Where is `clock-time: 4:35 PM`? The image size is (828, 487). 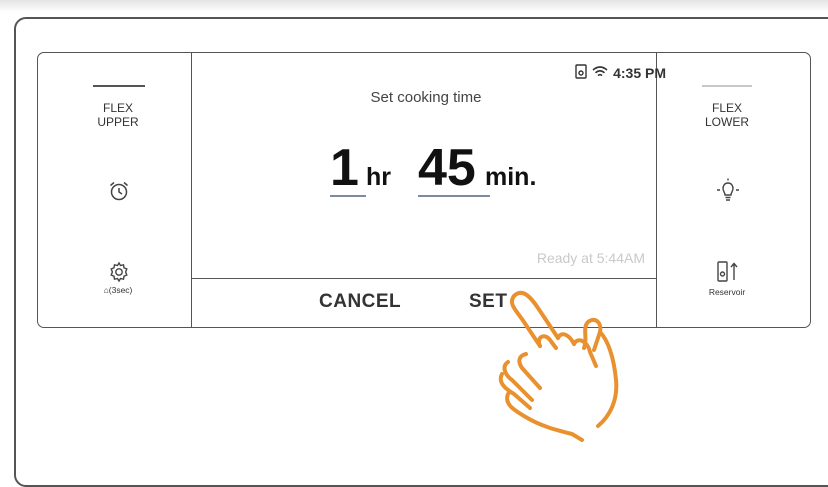
clock-time: 4:35 PM is located at coordinates (639, 73).